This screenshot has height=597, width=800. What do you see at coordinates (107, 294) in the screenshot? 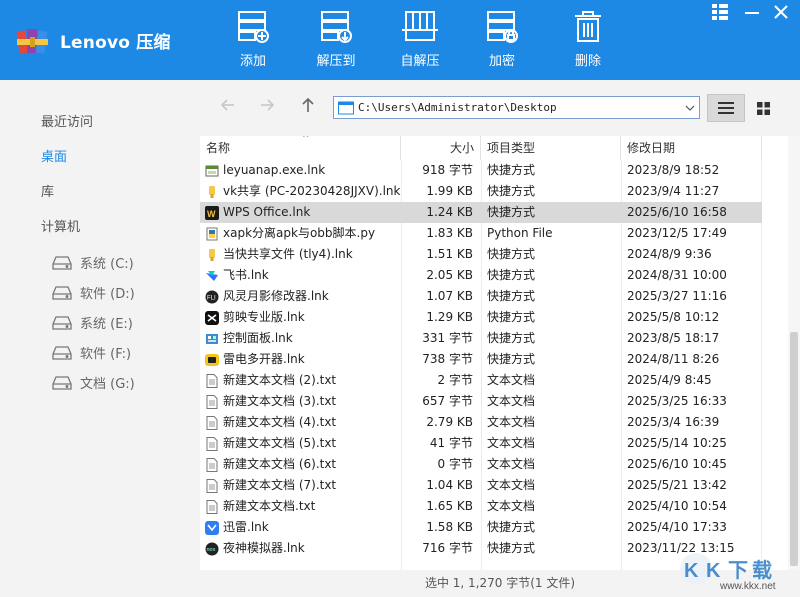
I see `drive-label: 软件 (D:)` at bounding box center [107, 294].